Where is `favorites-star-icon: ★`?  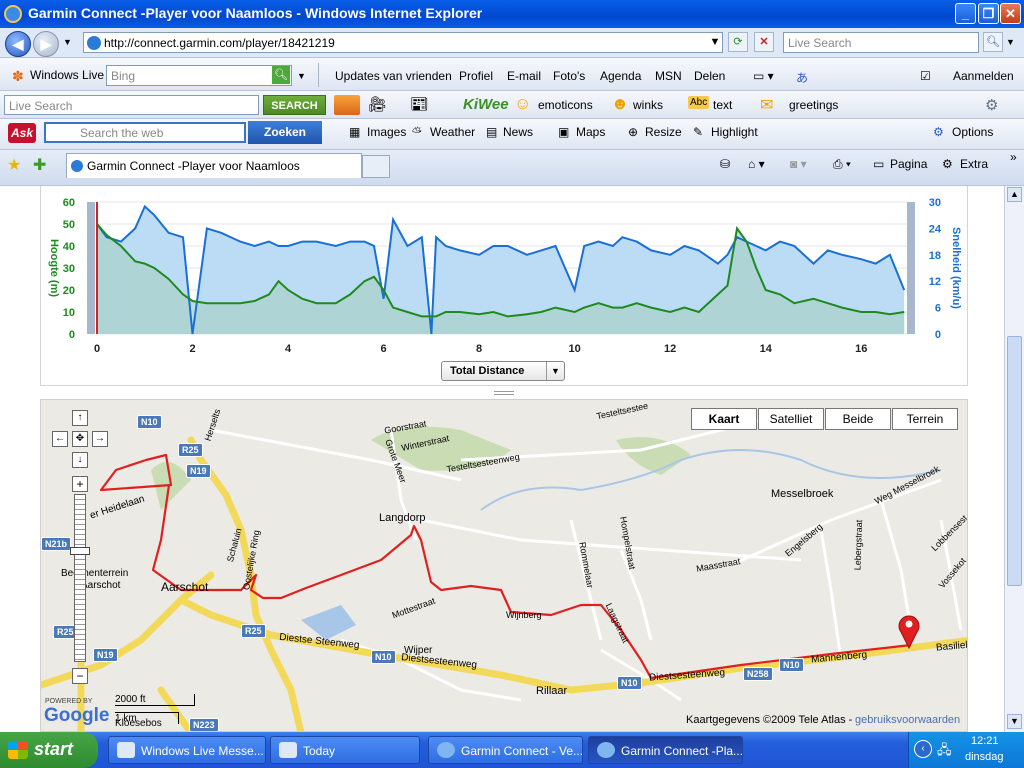 favorites-star-icon: ★ is located at coordinates (14, 165).